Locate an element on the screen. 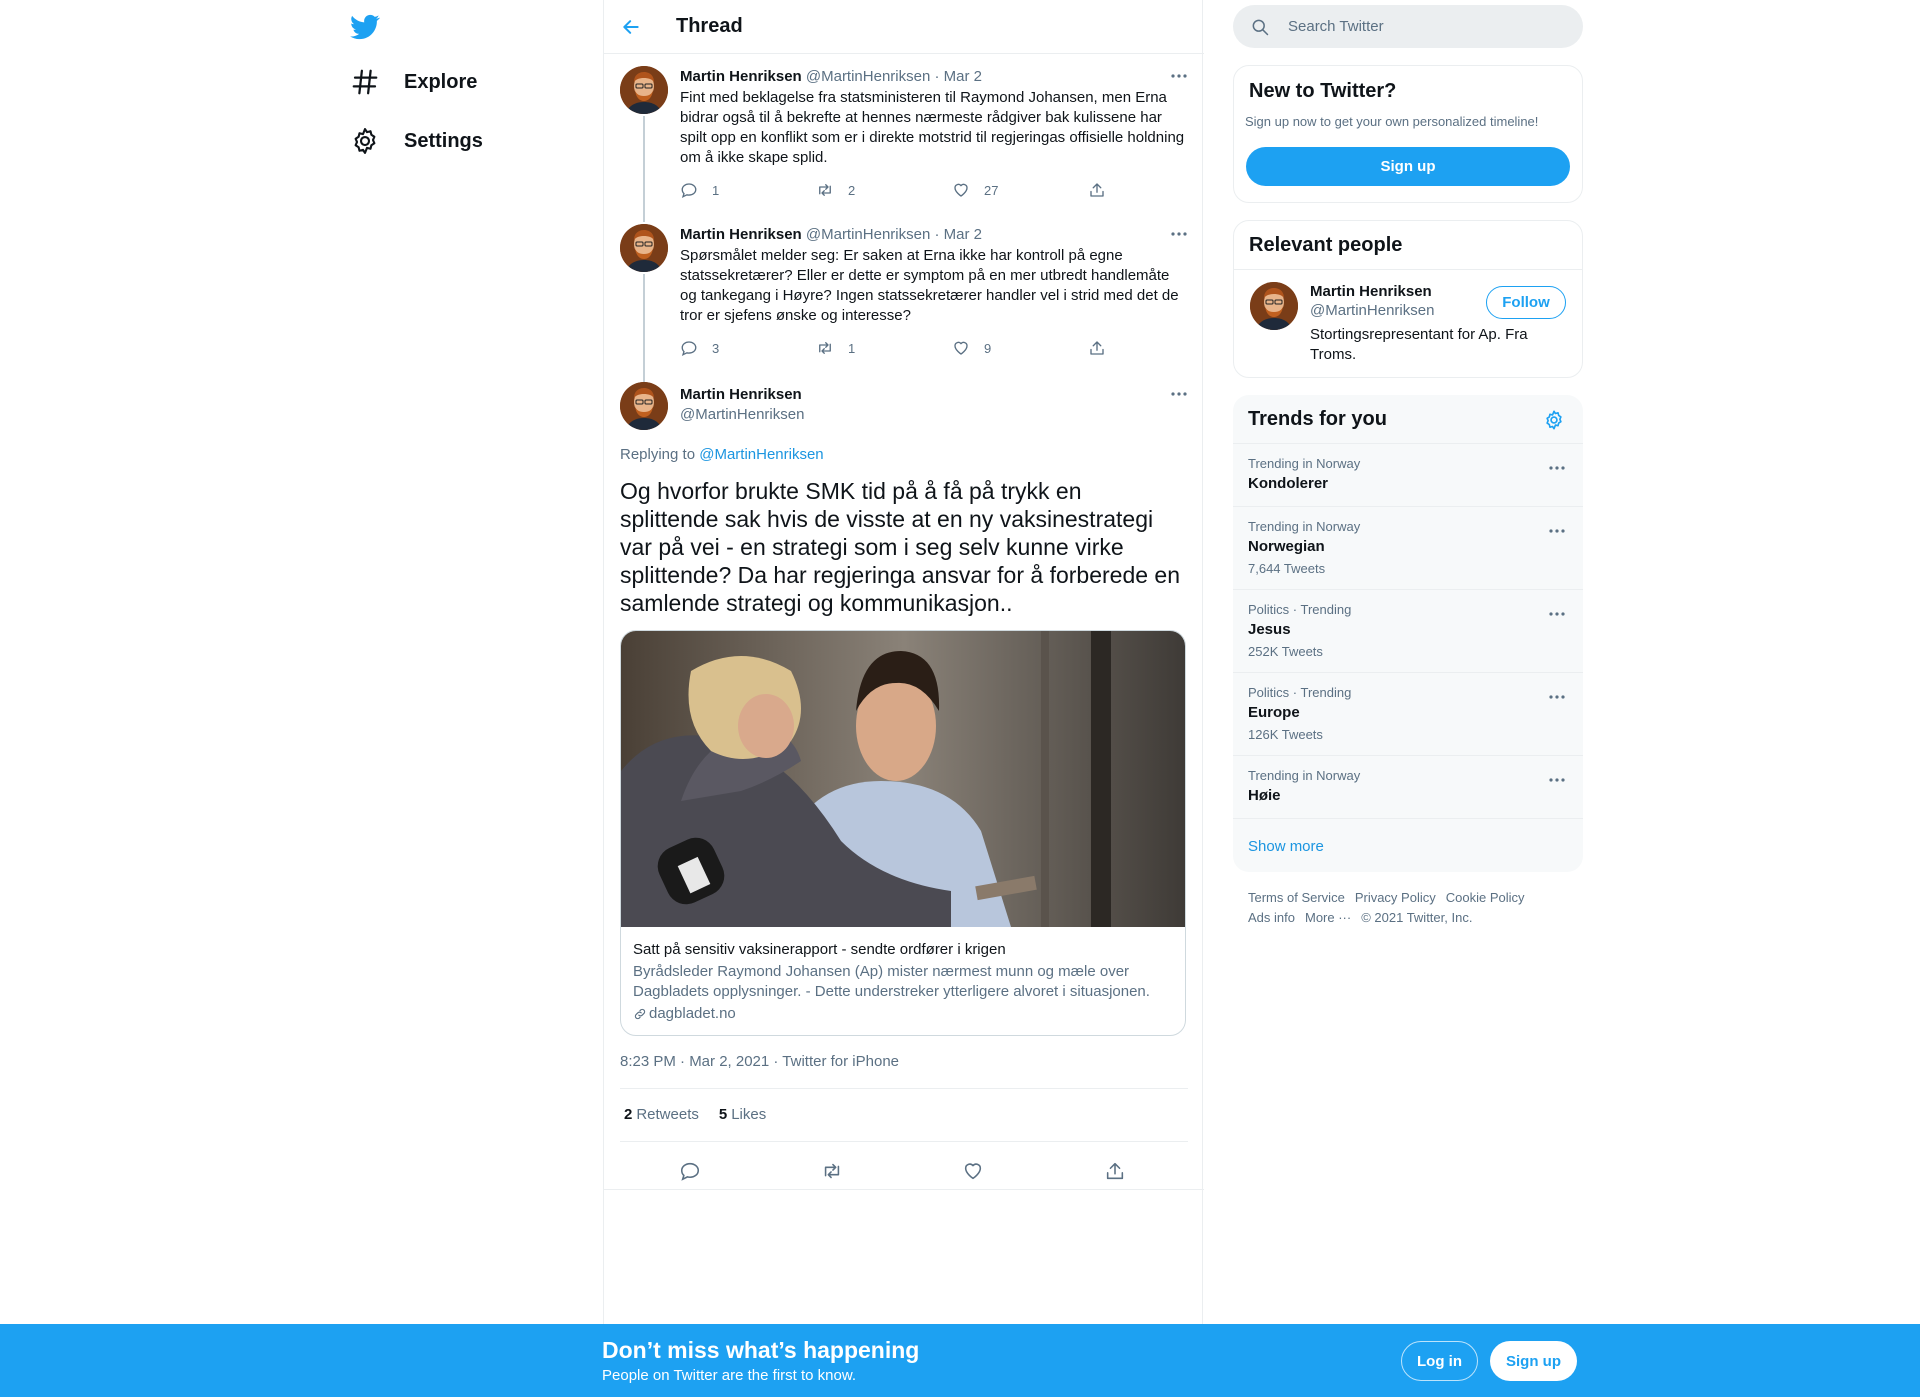 The width and height of the screenshot is (1920, 1397). copyright: © 2021 Twitter, Inc. is located at coordinates (1417, 917).